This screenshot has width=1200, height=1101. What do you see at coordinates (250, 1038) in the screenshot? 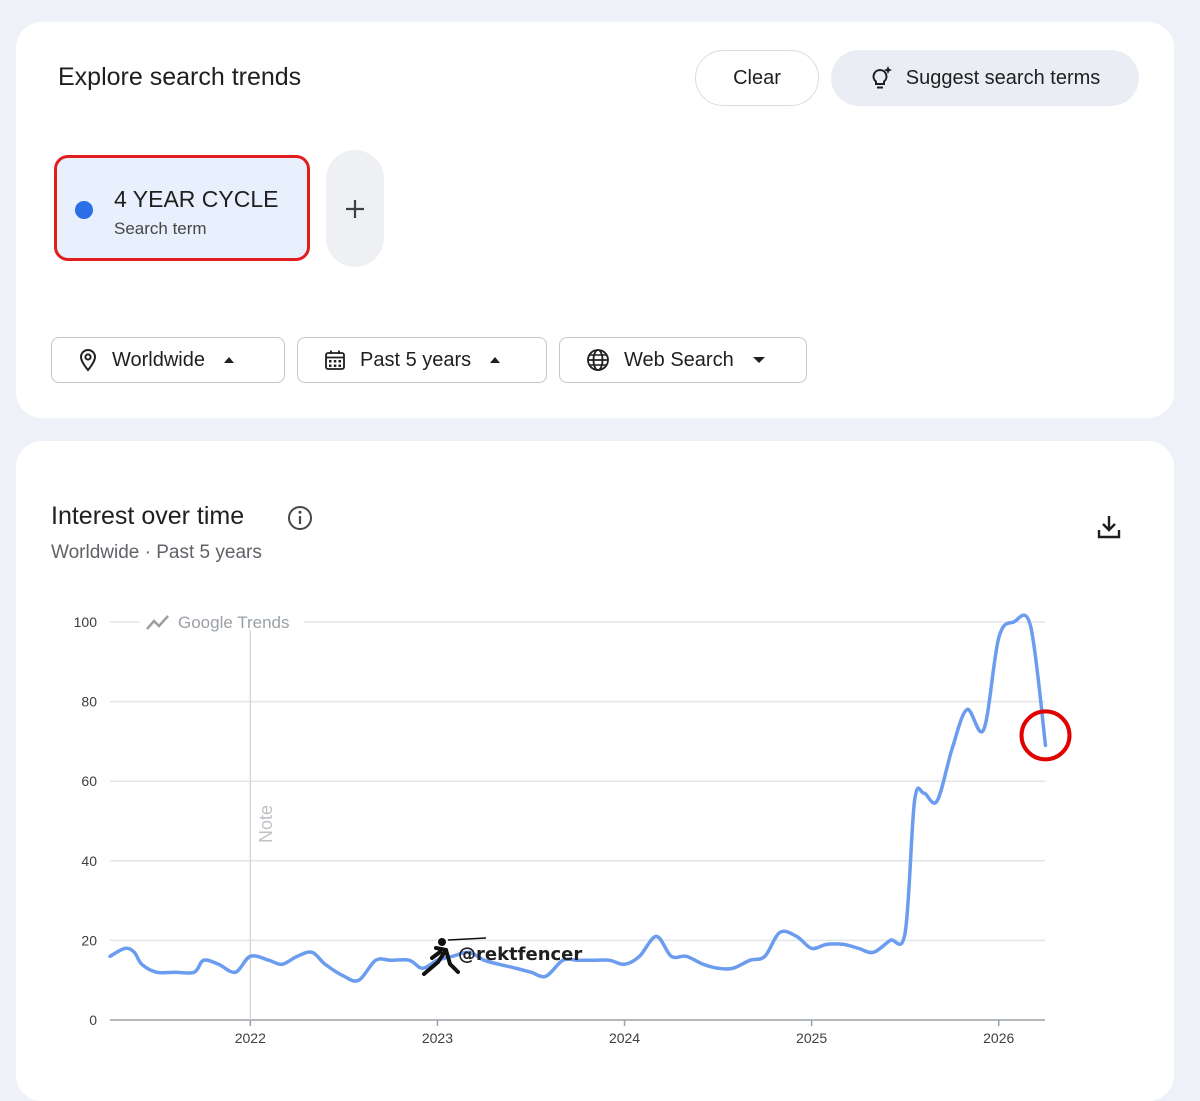
I see `x-tick-label: 2022` at bounding box center [250, 1038].